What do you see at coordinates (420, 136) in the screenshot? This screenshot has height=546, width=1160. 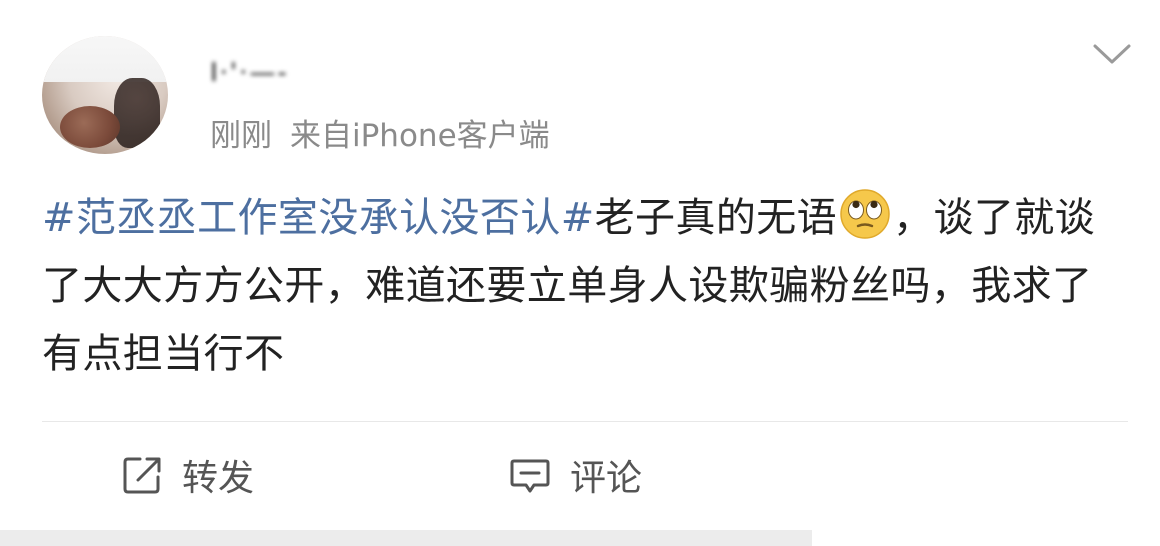 I see `post-source: 来自iPhone客户端` at bounding box center [420, 136].